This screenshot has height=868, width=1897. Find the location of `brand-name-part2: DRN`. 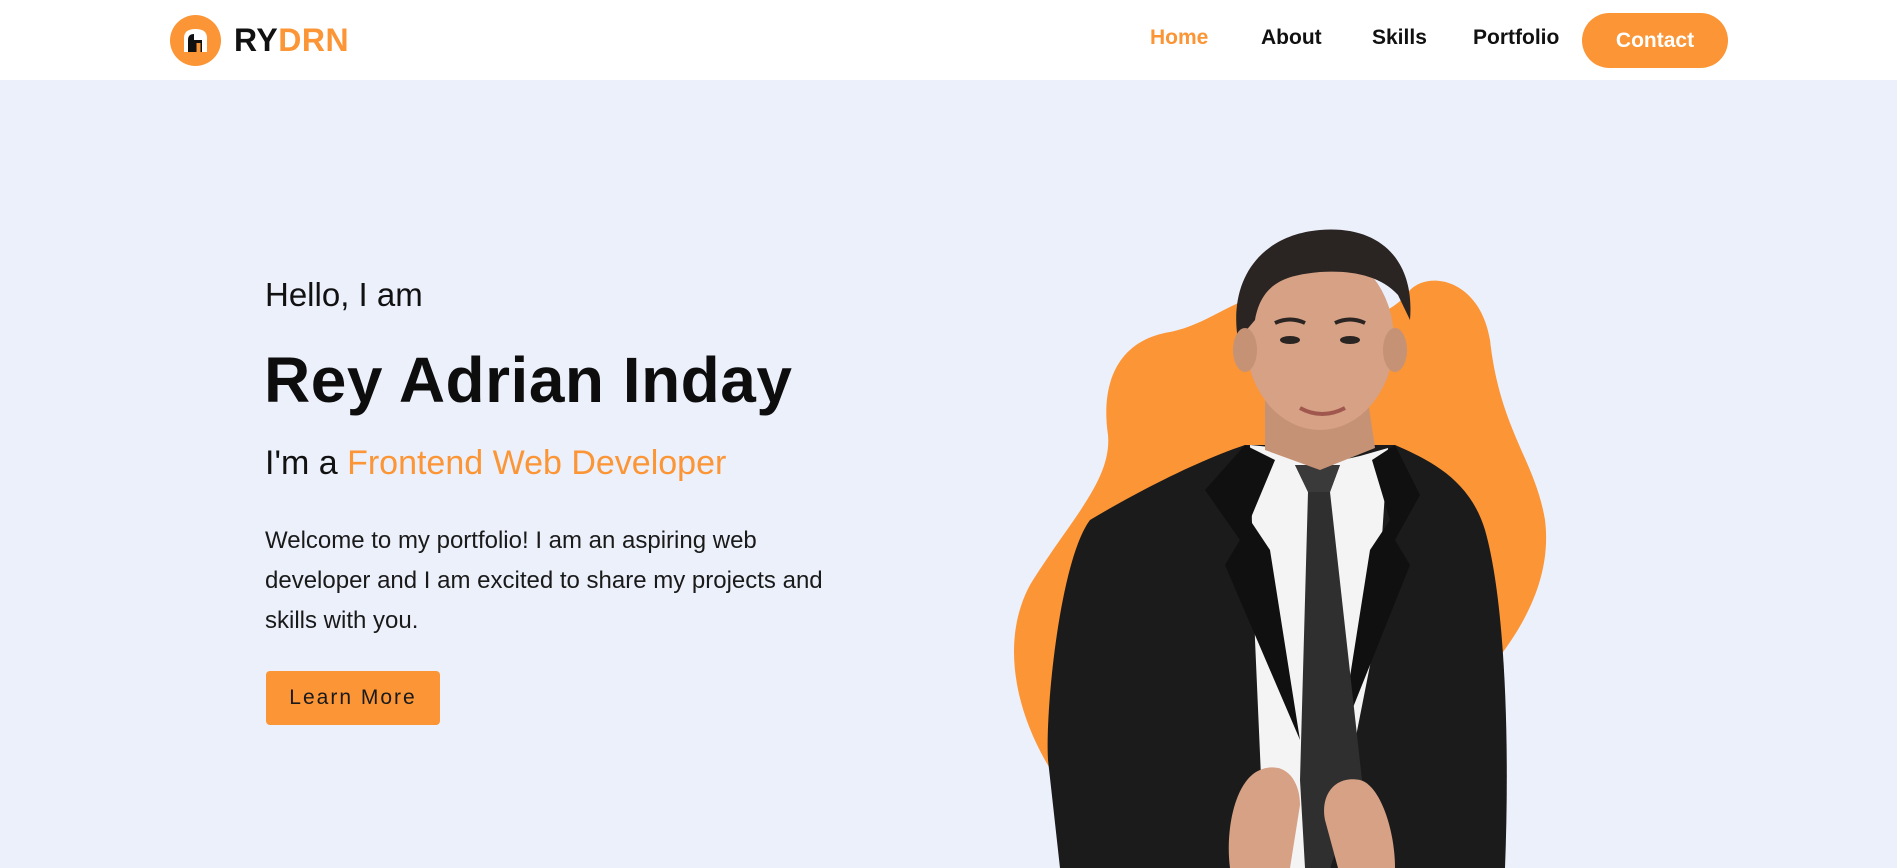

brand-name-part2: DRN is located at coordinates (314, 39).